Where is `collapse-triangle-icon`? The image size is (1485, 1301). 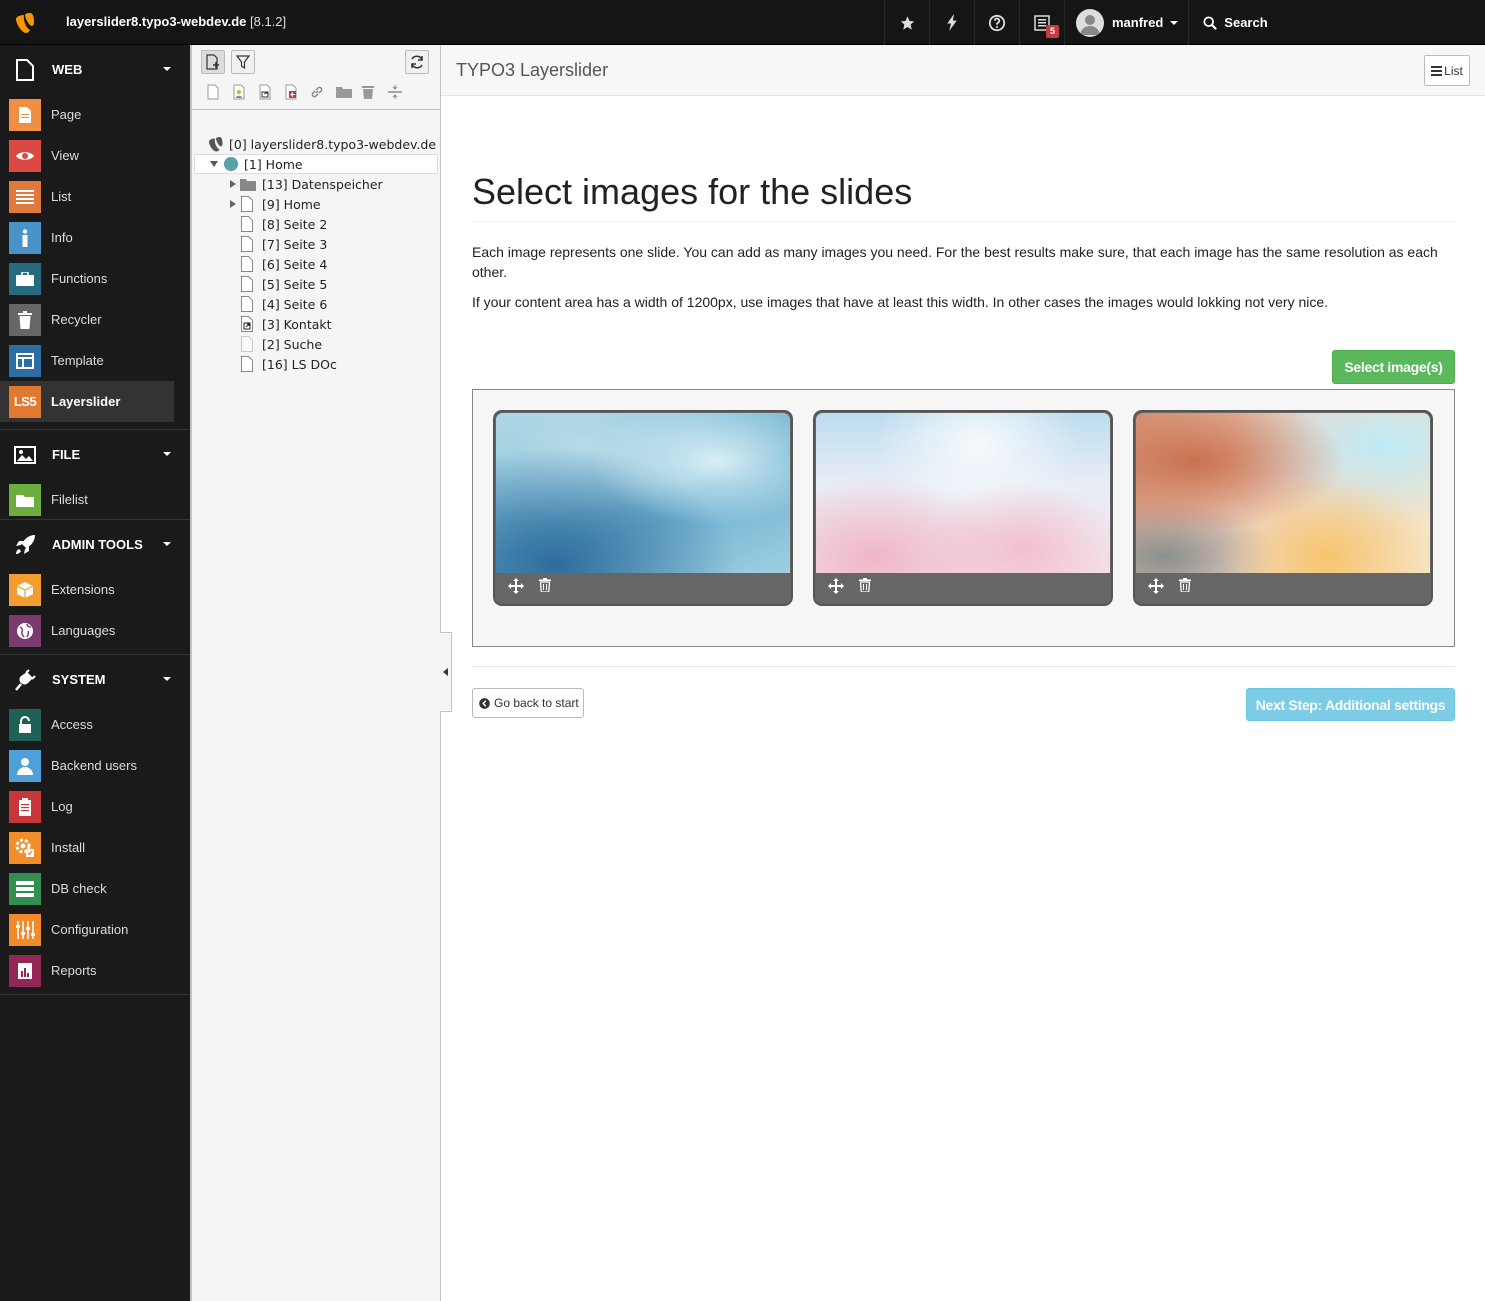 collapse-triangle-icon is located at coordinates (214, 164).